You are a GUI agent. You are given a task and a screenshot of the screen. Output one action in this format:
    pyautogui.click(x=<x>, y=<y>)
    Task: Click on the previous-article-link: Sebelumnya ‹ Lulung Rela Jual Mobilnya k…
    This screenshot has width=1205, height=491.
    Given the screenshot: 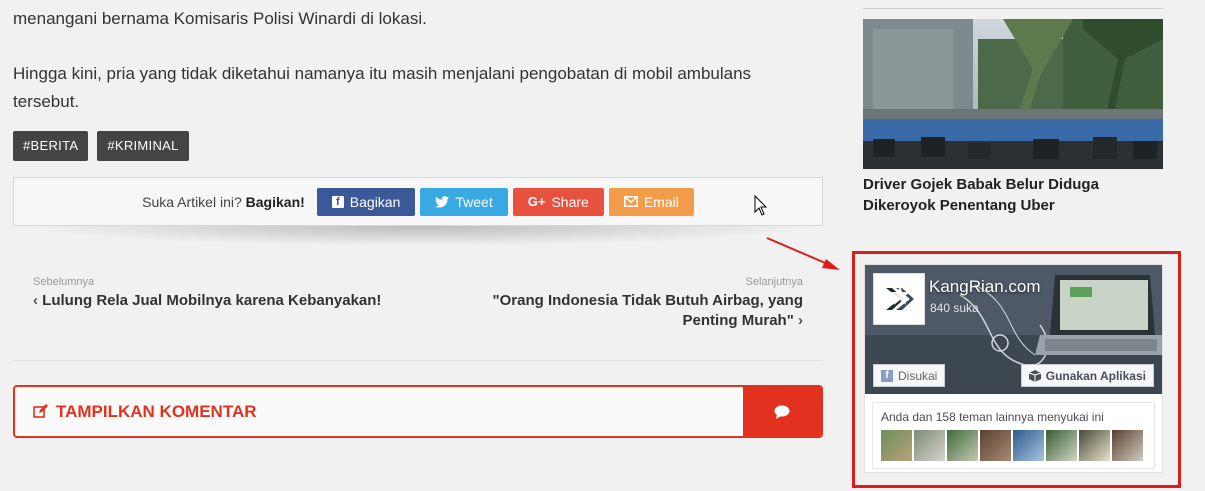 What is the action you would take?
    pyautogui.click(x=207, y=293)
    